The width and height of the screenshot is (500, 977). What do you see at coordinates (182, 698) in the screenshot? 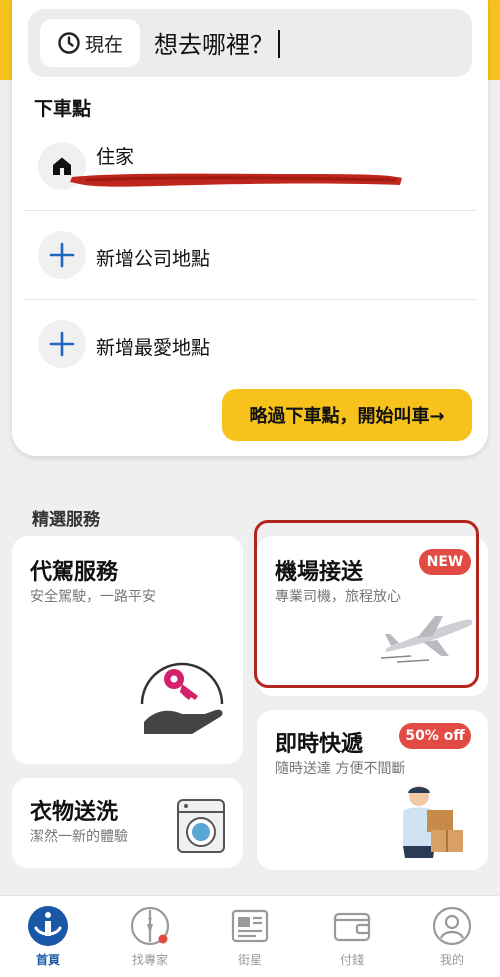
I see `car-key-hand-icon` at bounding box center [182, 698].